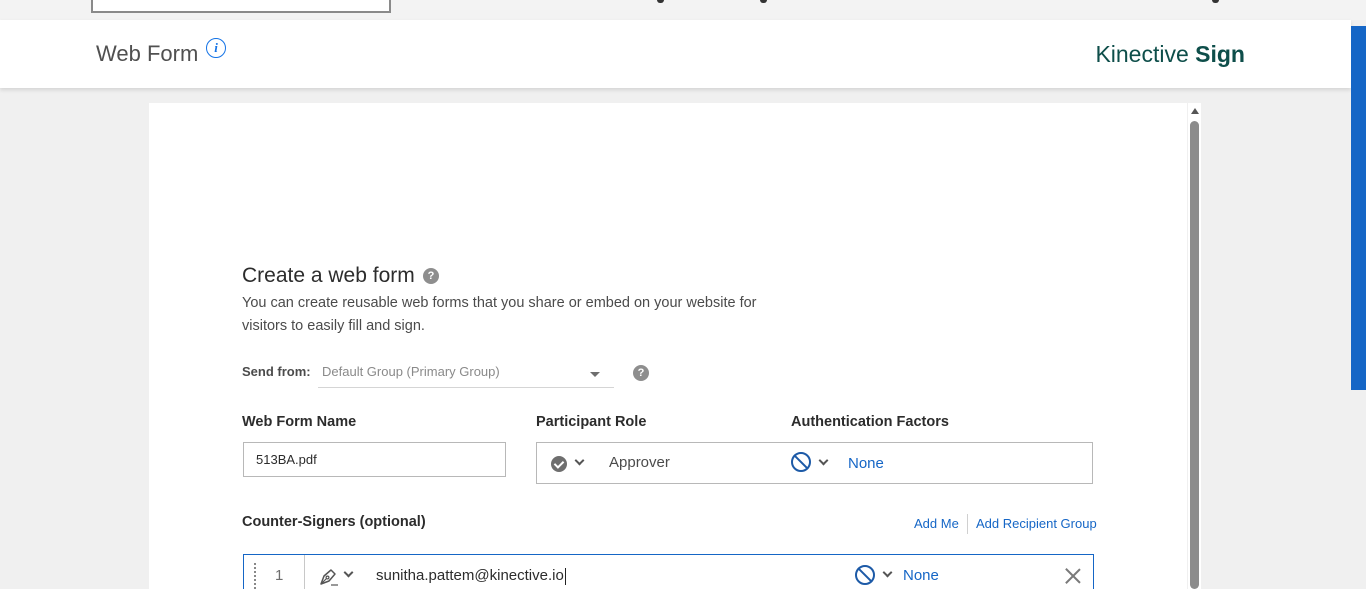 The height and width of the screenshot is (589, 1366). Describe the element at coordinates (276, 371) in the screenshot. I see `send-from-label: Send from:` at that location.